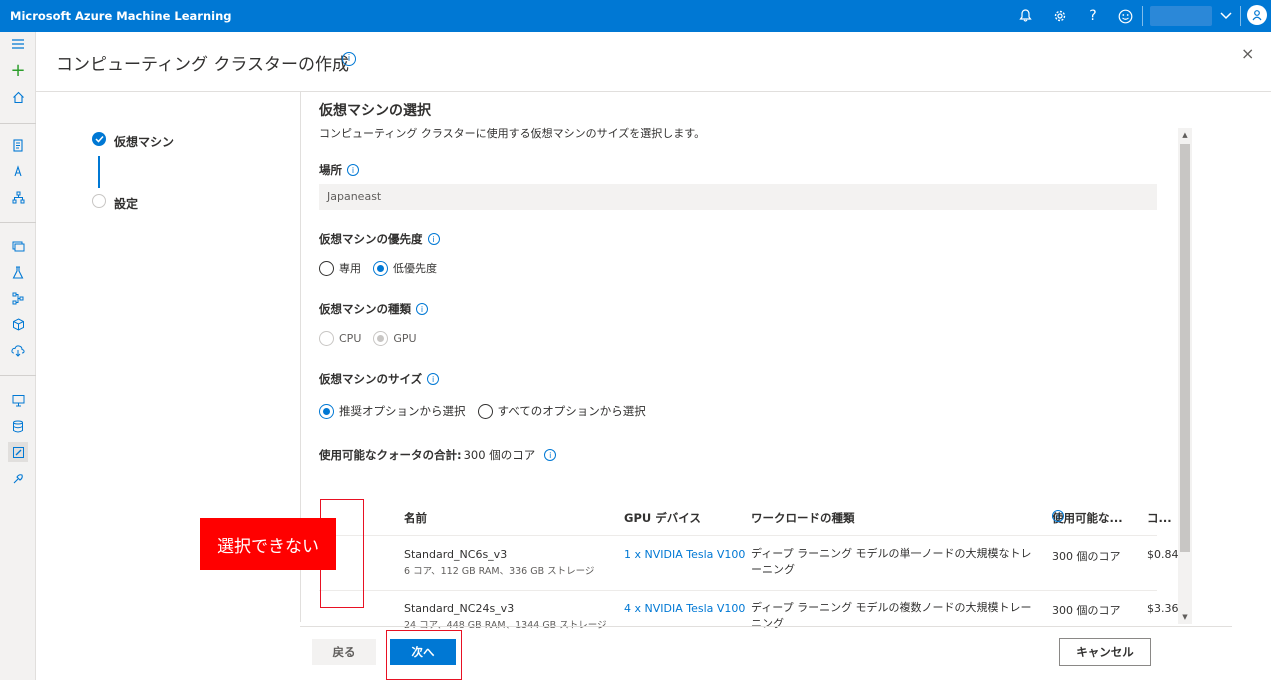 Image resolution: width=1271 pixels, height=680 pixels. What do you see at coordinates (18, 44) in the screenshot?
I see `hamburger-icon` at bounding box center [18, 44].